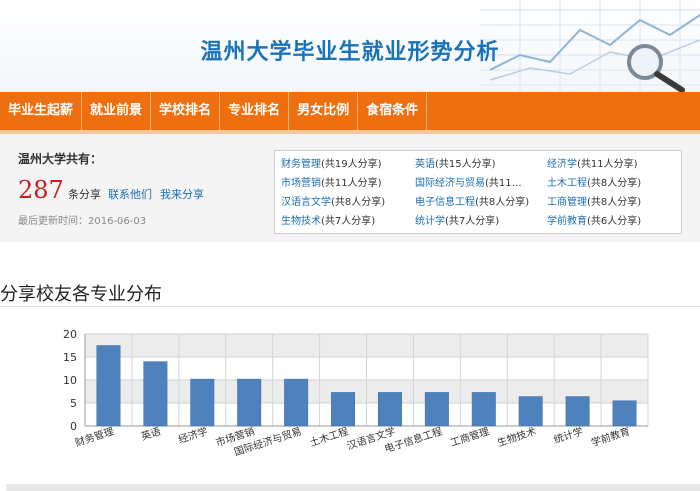 This screenshot has width=700, height=491. Describe the element at coordinates (53, 221) in the screenshot. I see `last-updated-label: 最后更新时间：` at that location.